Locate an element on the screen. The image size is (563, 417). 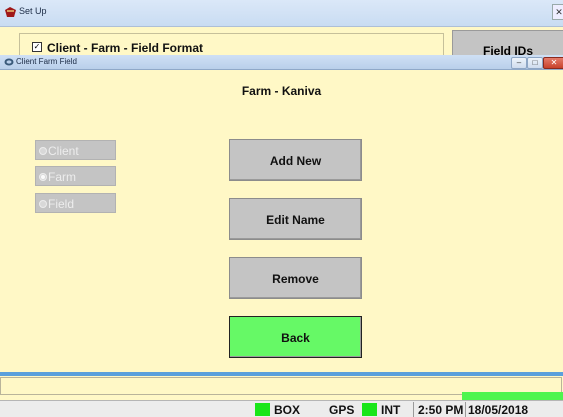
setup-close-button: ✕ is located at coordinates (557, 12).